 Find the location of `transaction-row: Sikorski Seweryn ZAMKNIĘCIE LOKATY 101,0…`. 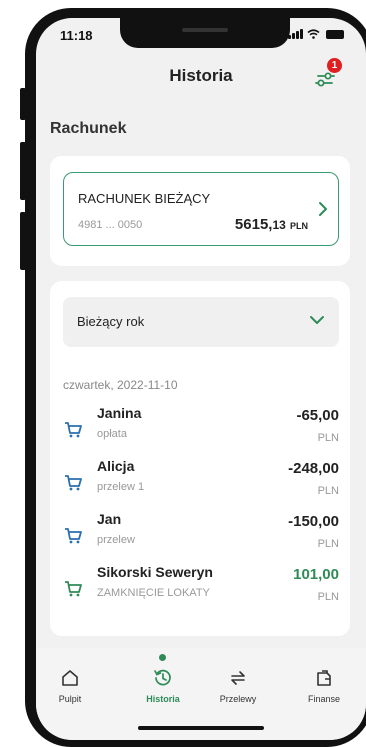

transaction-row: Sikorski Seweryn ZAMKNIĘCIE LOKATY 101,0… is located at coordinates (201, 589).